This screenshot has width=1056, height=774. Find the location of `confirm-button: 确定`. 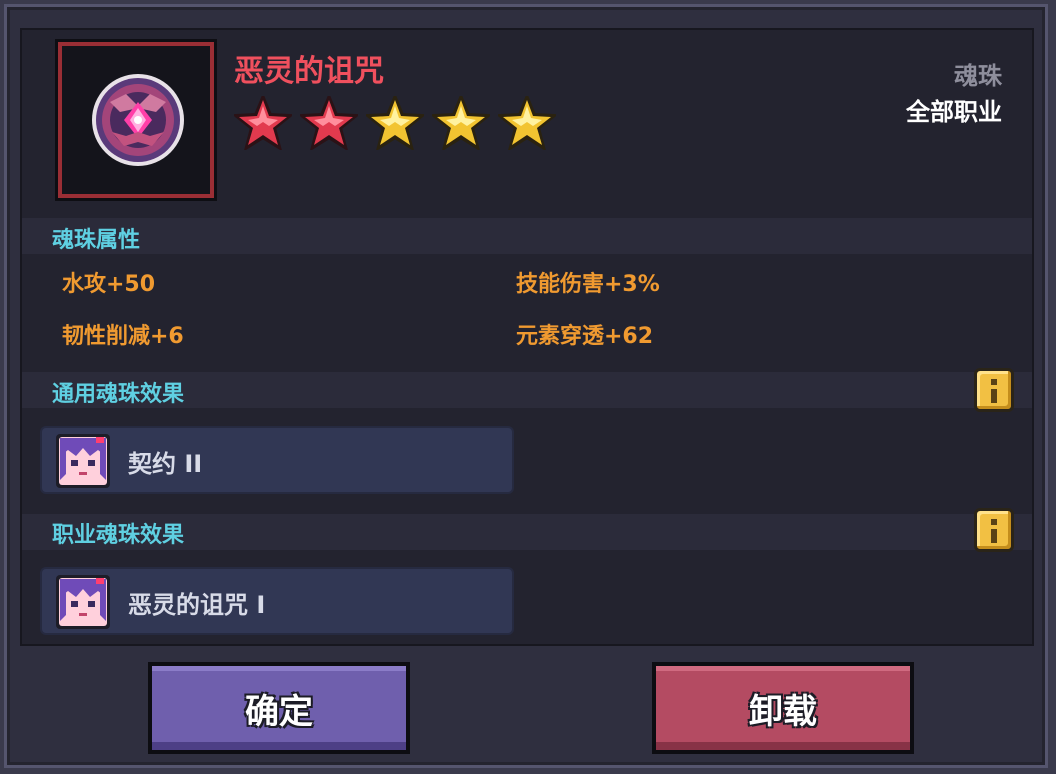

confirm-button: 确定 is located at coordinates (279, 708).